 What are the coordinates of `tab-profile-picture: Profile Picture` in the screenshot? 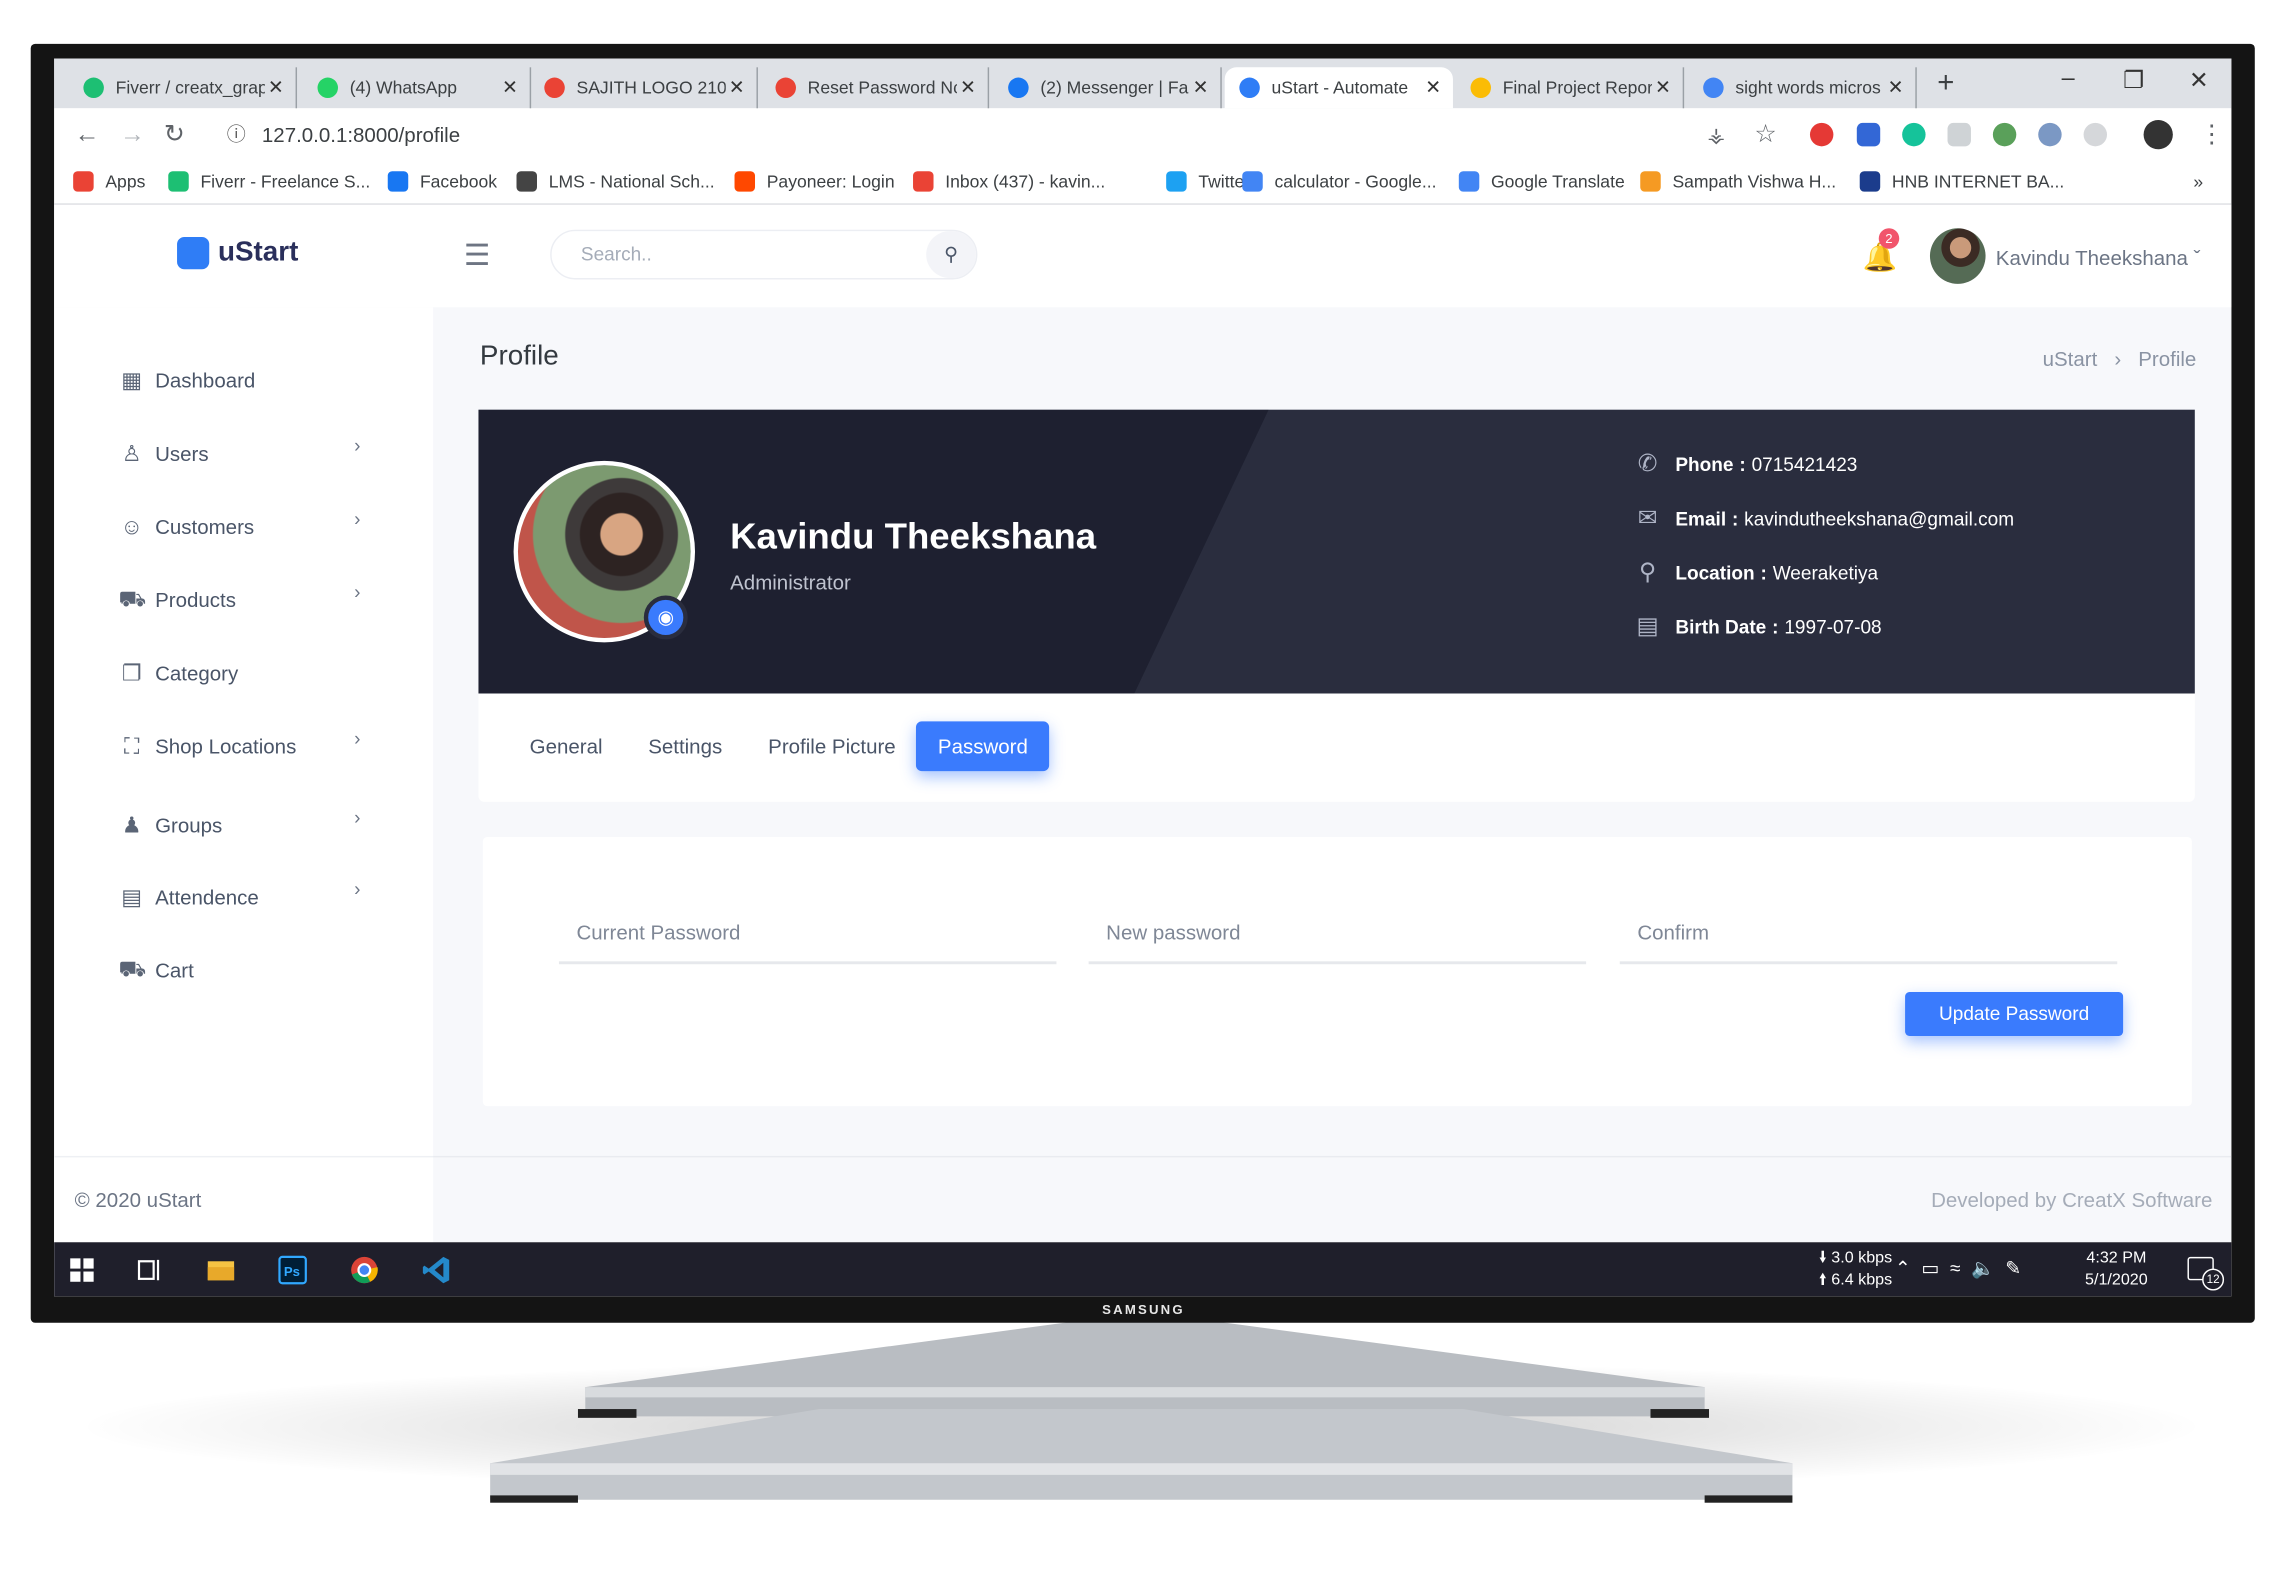 It's located at (831, 746).